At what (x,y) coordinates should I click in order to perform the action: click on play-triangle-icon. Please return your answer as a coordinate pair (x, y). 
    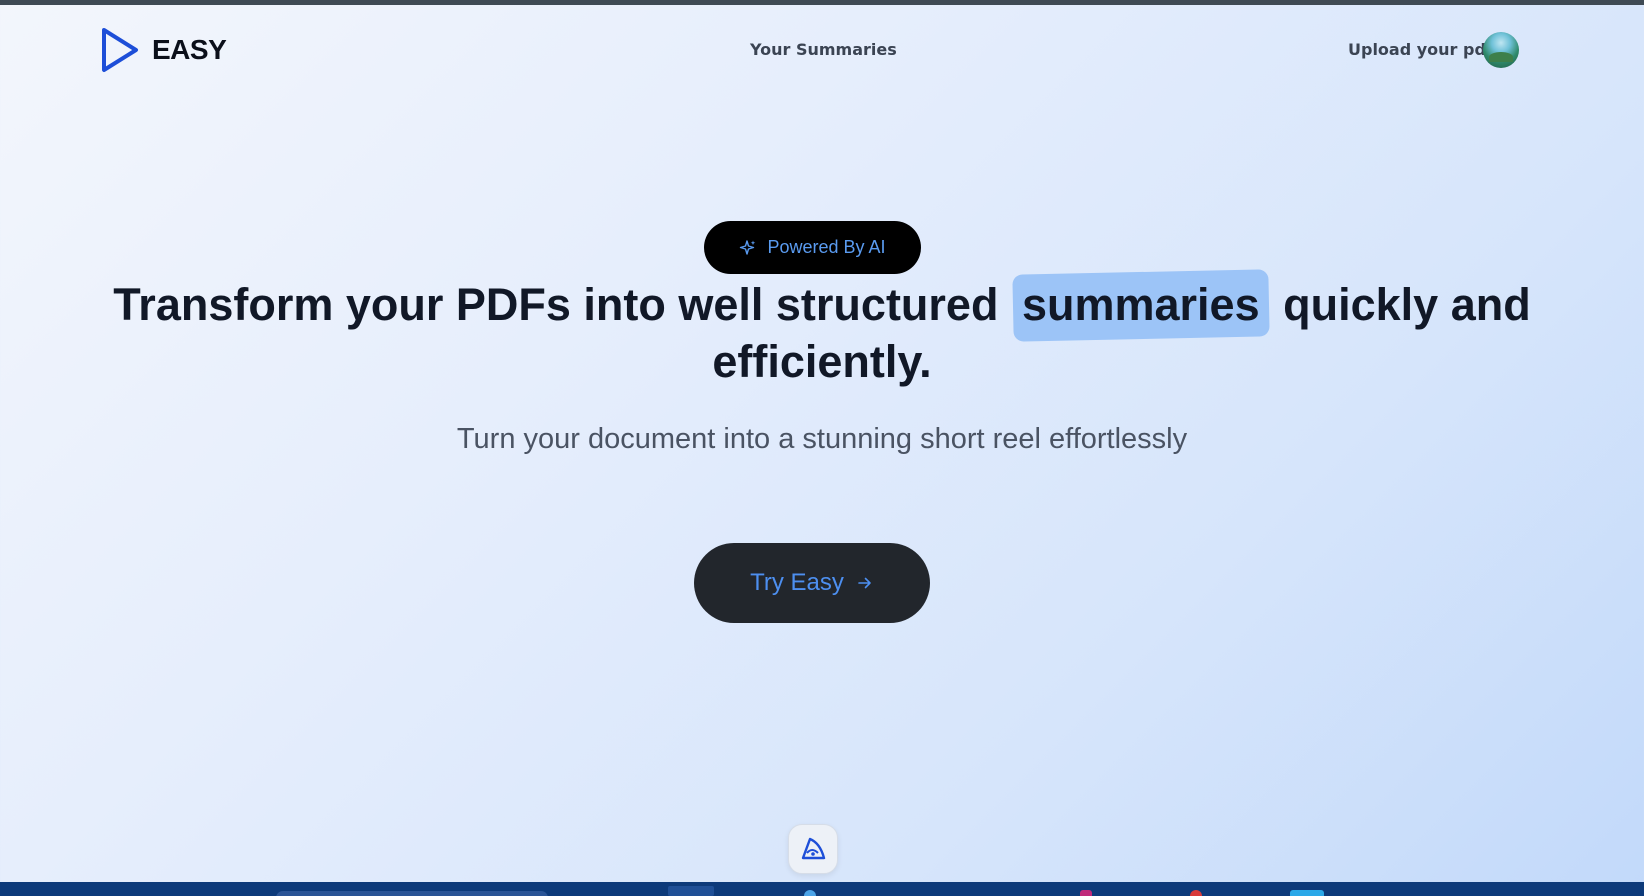
    Looking at the image, I should click on (120, 50).